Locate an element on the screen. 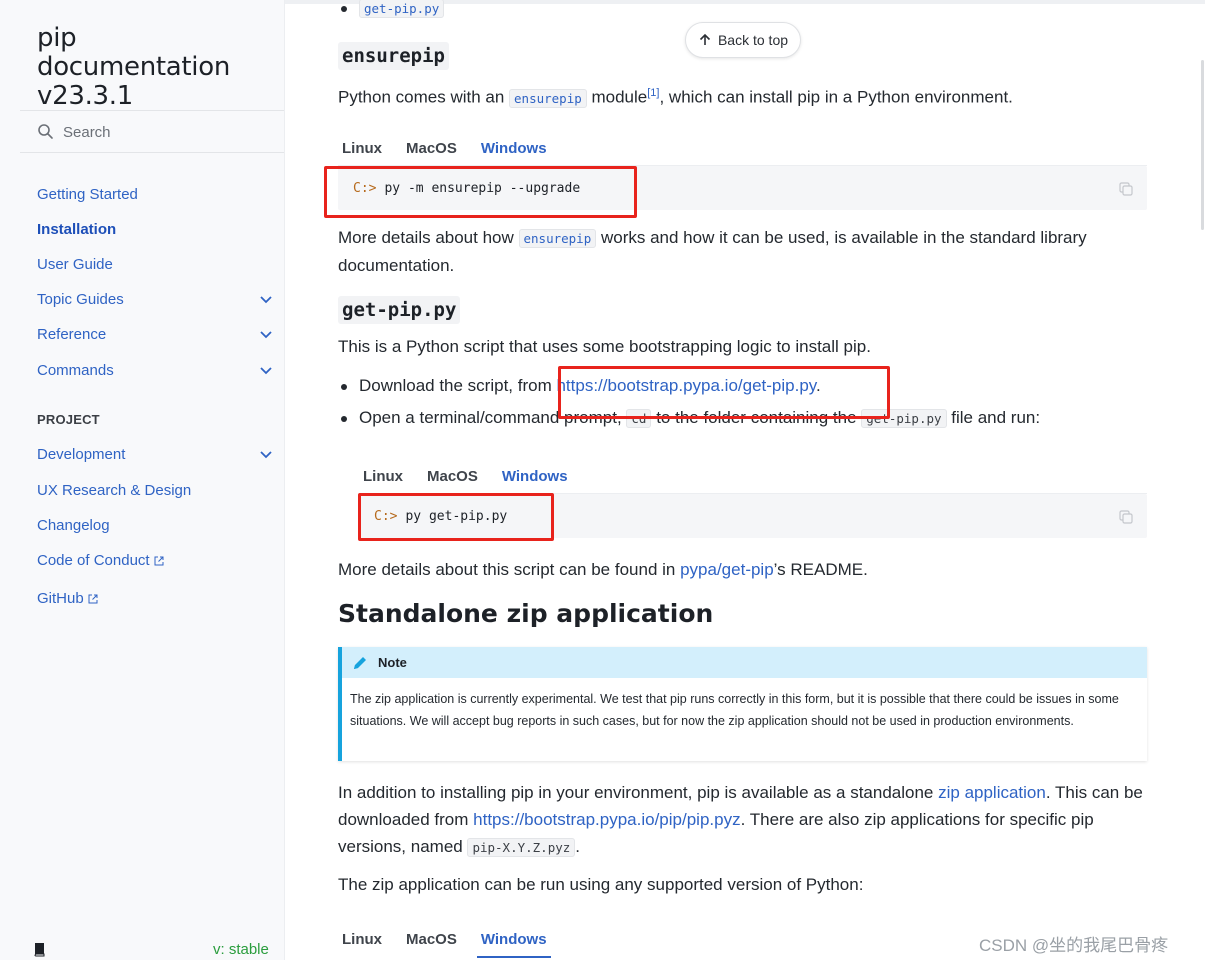 This screenshot has width=1205, height=960. project-caption: PROJECT is located at coordinates (68, 419).